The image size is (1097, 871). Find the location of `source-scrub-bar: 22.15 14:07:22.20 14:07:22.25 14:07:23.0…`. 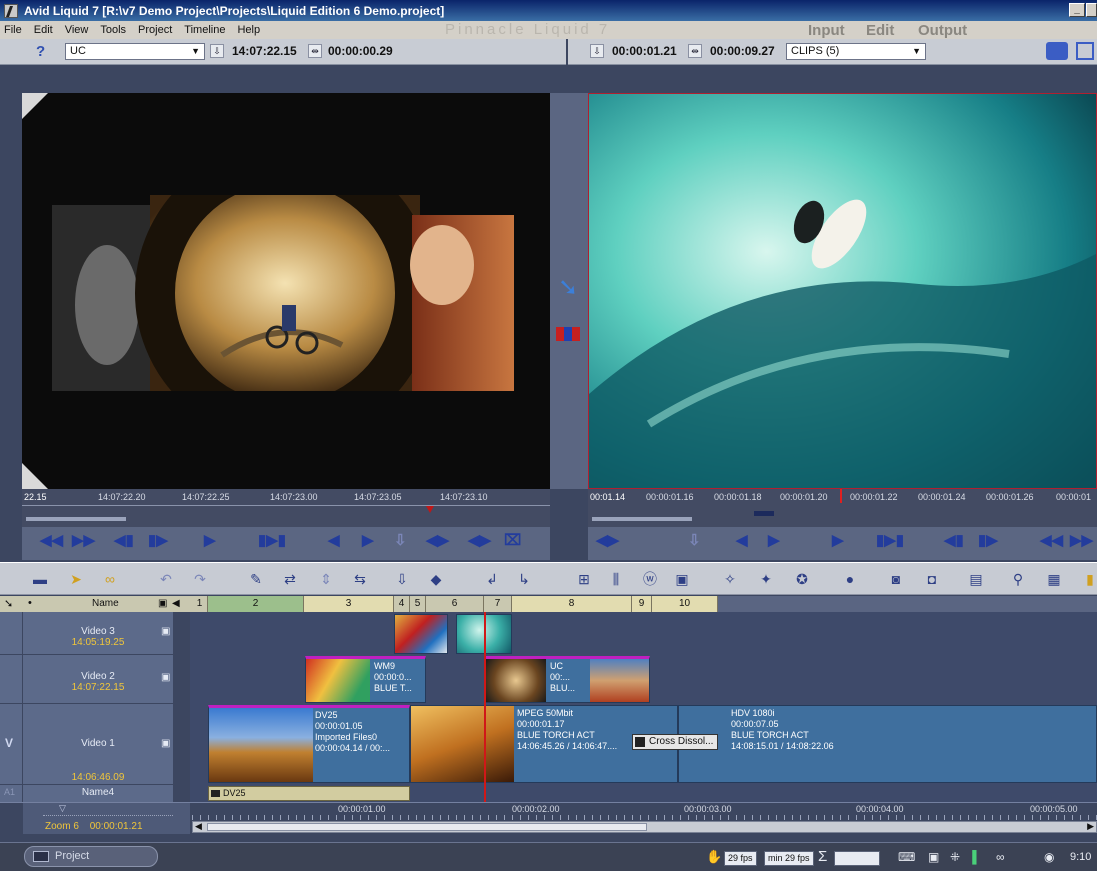

source-scrub-bar: 22.15 14:07:22.20 14:07:22.25 14:07:23.0… is located at coordinates (286, 508).